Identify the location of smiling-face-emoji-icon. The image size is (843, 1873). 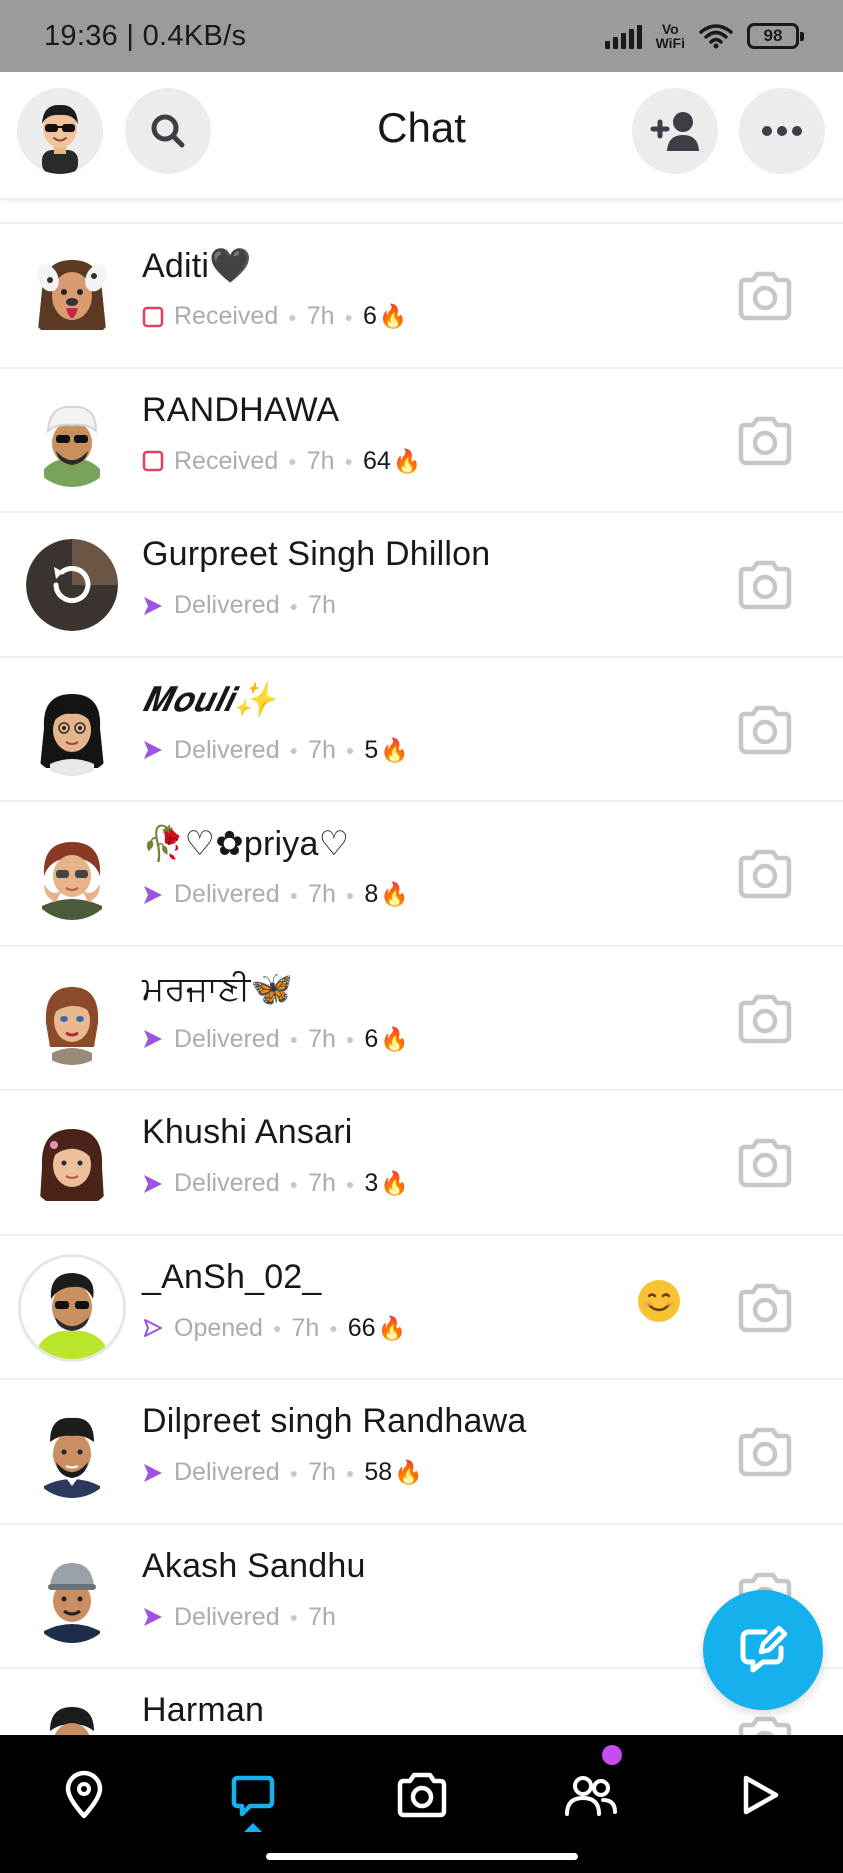
(659, 1300).